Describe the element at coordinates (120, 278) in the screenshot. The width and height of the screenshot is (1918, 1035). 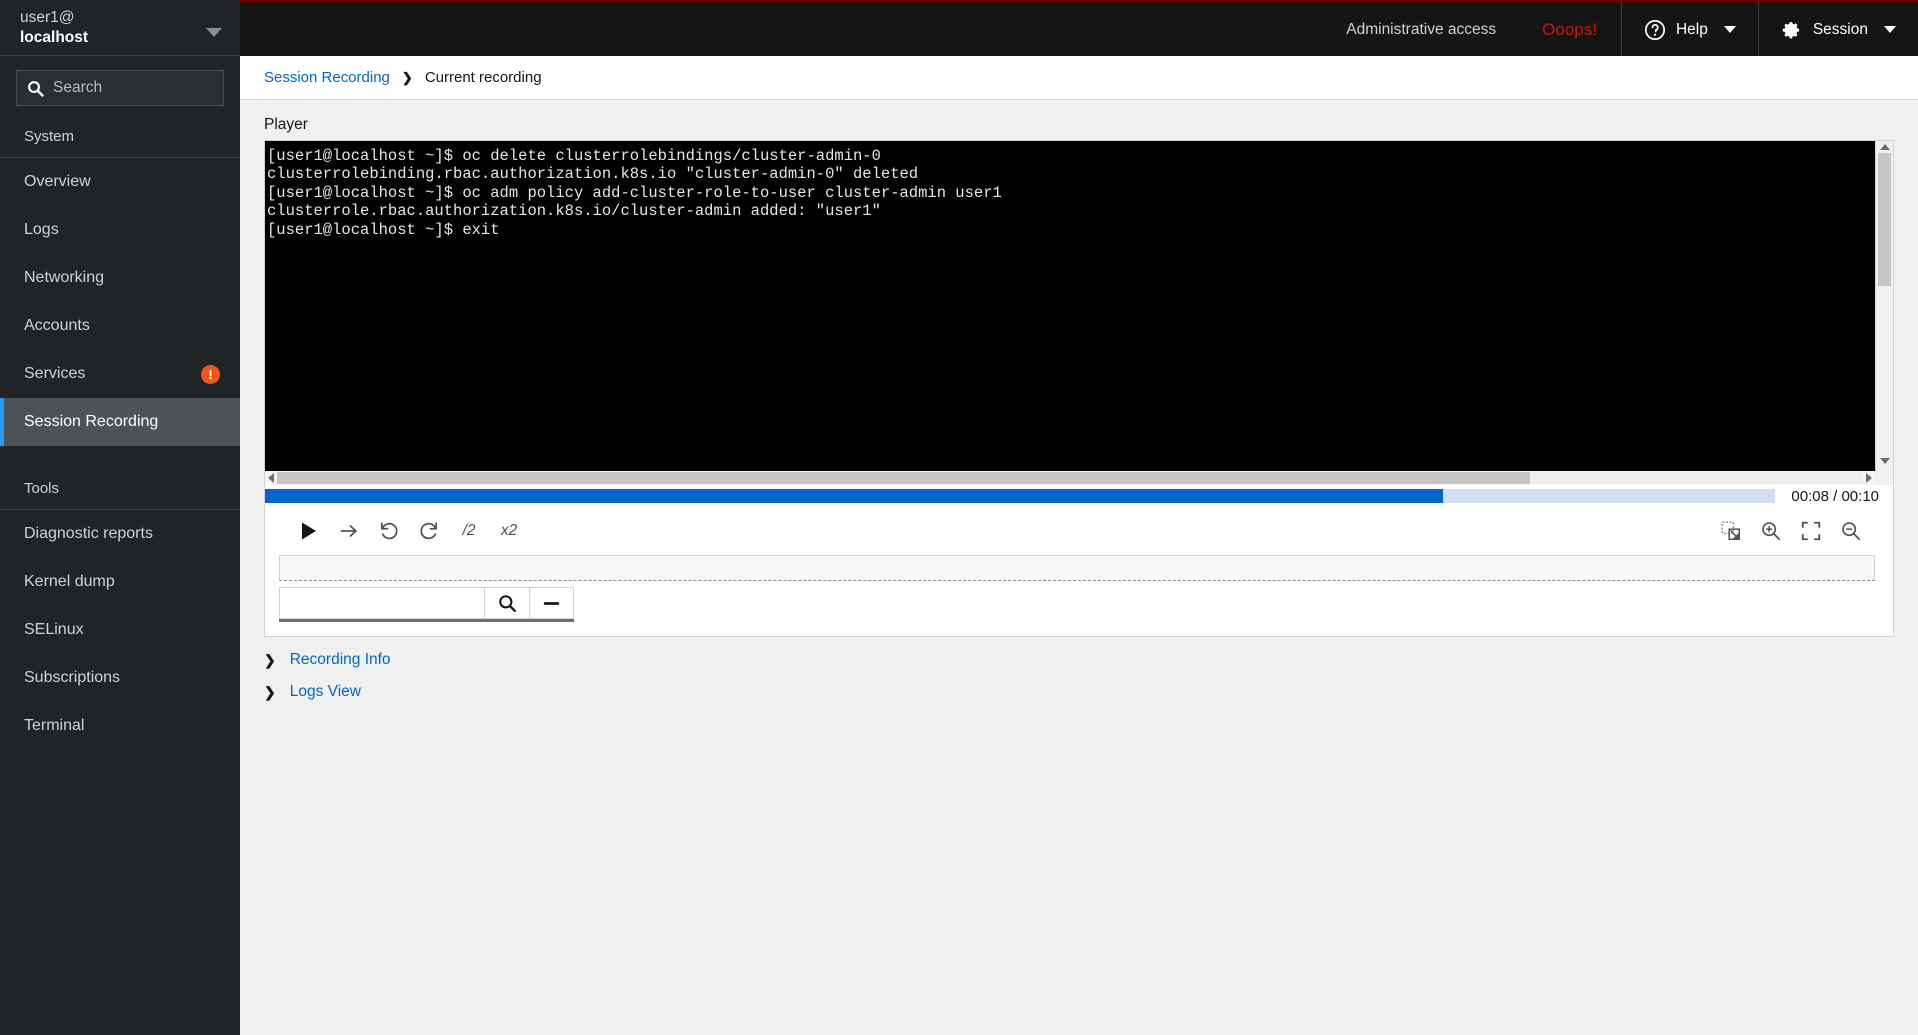
I see `sidebar-item-networking: Networking` at that location.